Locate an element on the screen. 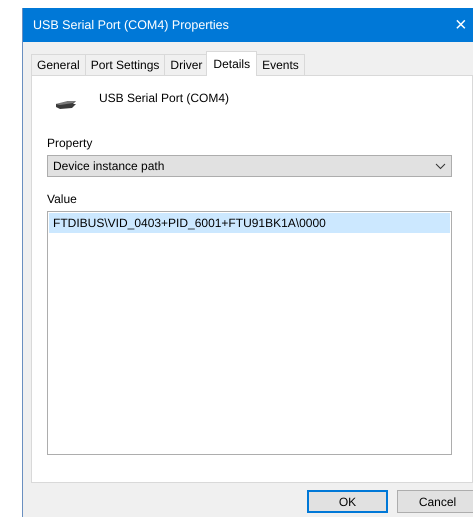 The image size is (473, 517). tab: Events is located at coordinates (280, 64).